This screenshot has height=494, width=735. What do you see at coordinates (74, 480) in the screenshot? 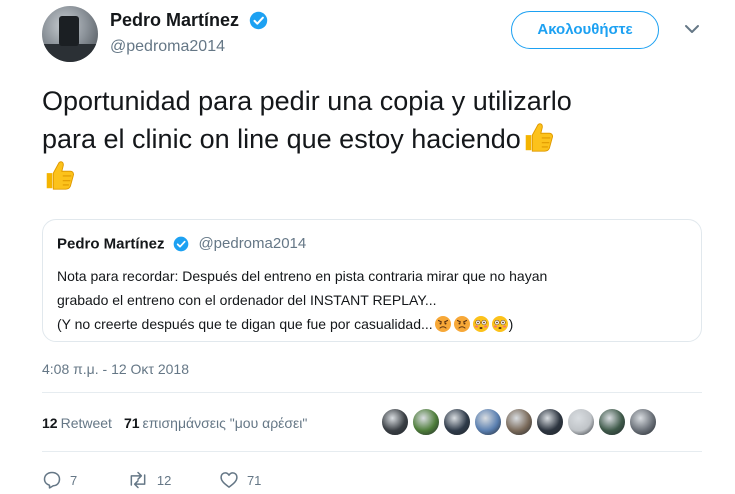
I see `reply-count: 7` at bounding box center [74, 480].